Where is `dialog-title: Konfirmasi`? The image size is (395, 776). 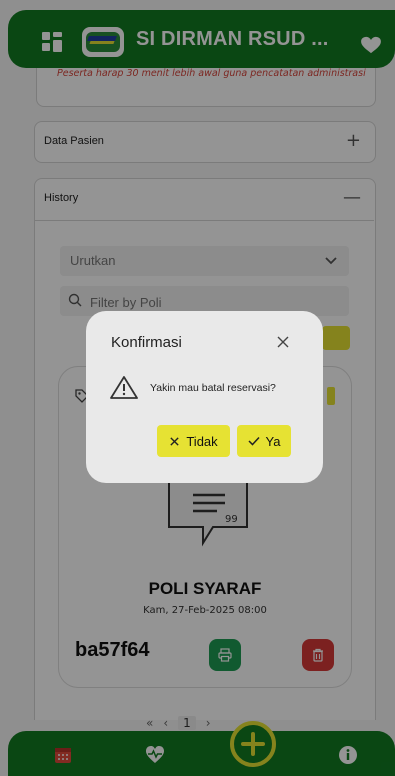 dialog-title: Konfirmasi is located at coordinates (146, 342).